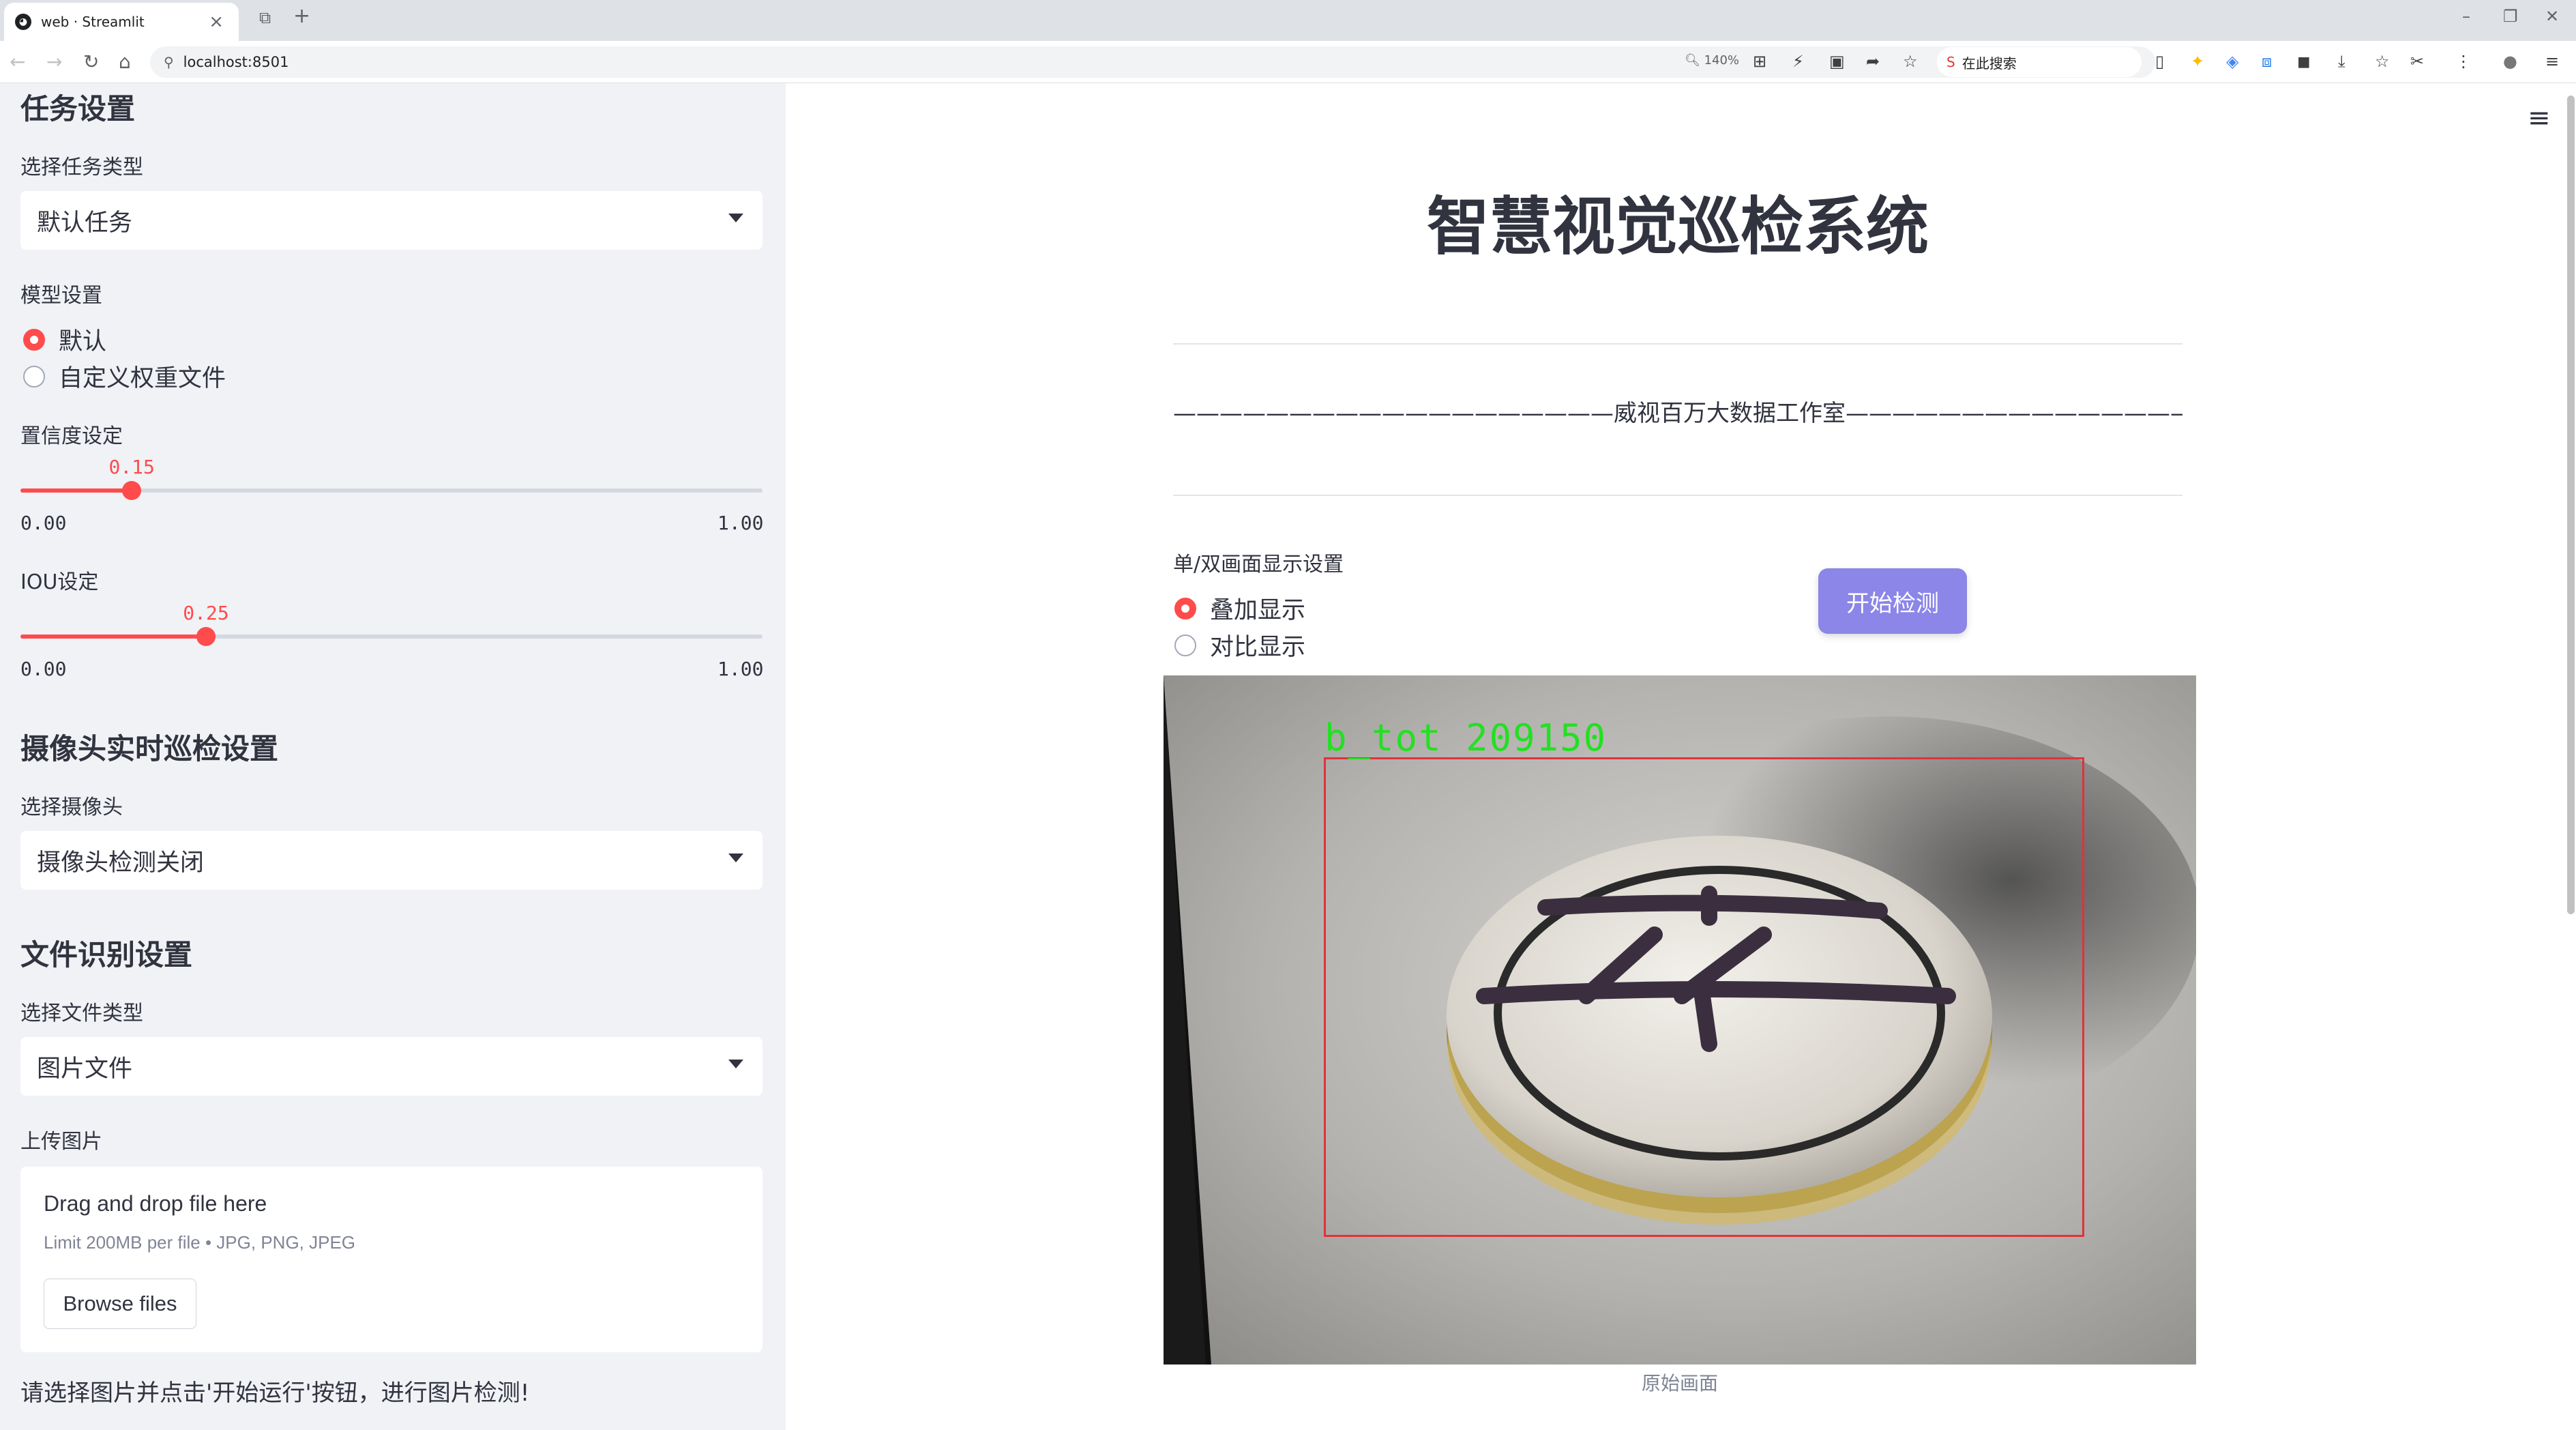 The image size is (2576, 1430). I want to click on zoom-level: 140%, so click(1722, 60).